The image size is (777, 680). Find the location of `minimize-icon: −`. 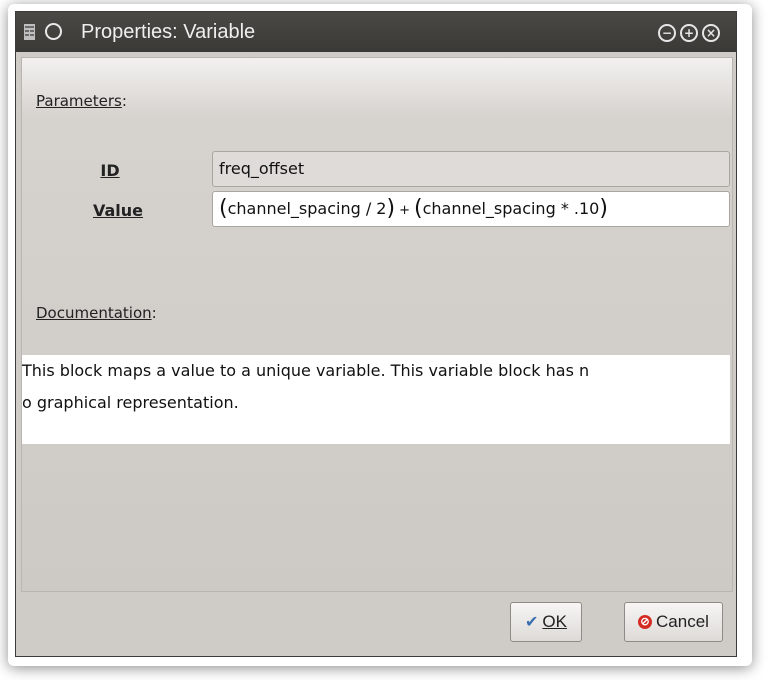

minimize-icon: − is located at coordinates (667, 33).